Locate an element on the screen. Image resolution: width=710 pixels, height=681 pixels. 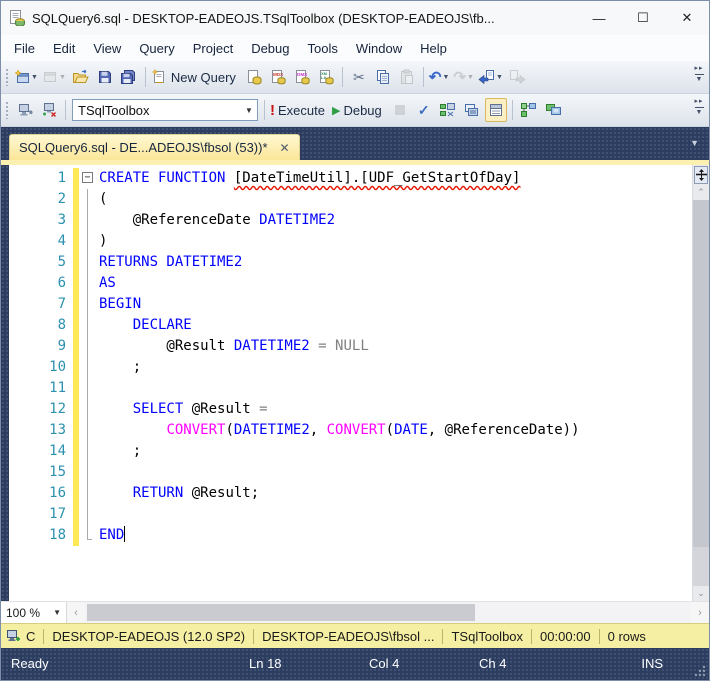
menu-view: View is located at coordinates (107, 48).